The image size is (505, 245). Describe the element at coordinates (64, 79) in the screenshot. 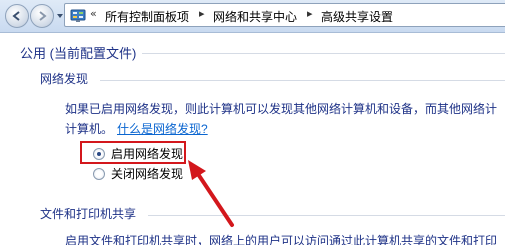

I see `network-discovery-heading: 网络发现` at that location.